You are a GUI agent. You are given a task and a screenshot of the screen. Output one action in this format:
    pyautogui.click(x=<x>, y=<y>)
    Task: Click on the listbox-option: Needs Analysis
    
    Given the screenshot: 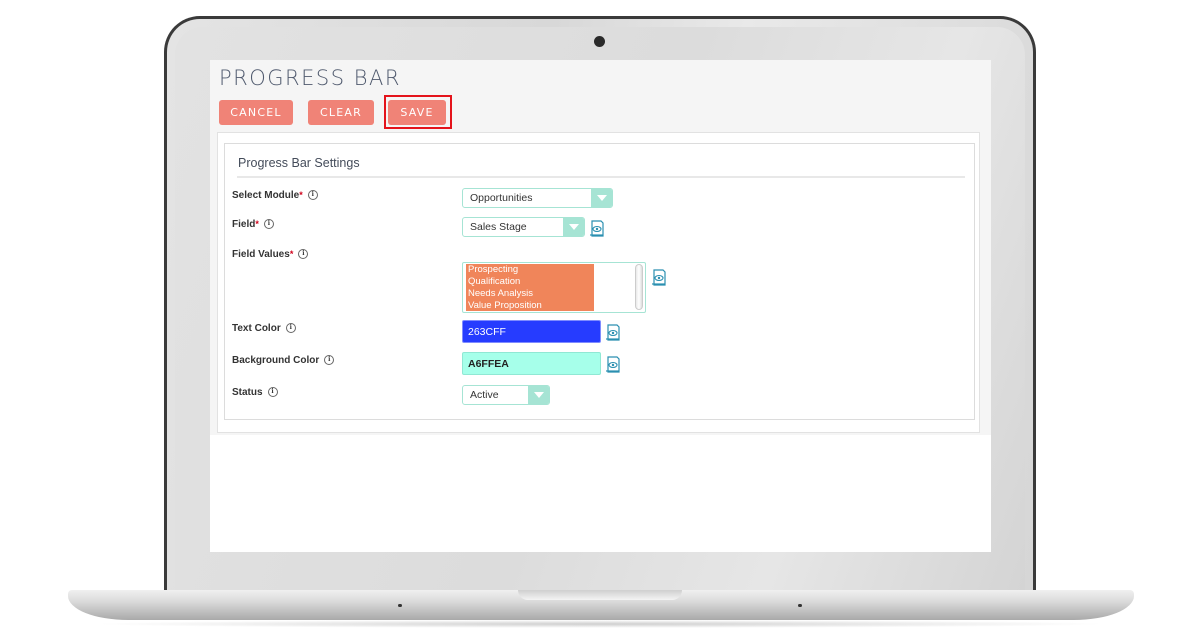 What is the action you would take?
    pyautogui.click(x=530, y=294)
    